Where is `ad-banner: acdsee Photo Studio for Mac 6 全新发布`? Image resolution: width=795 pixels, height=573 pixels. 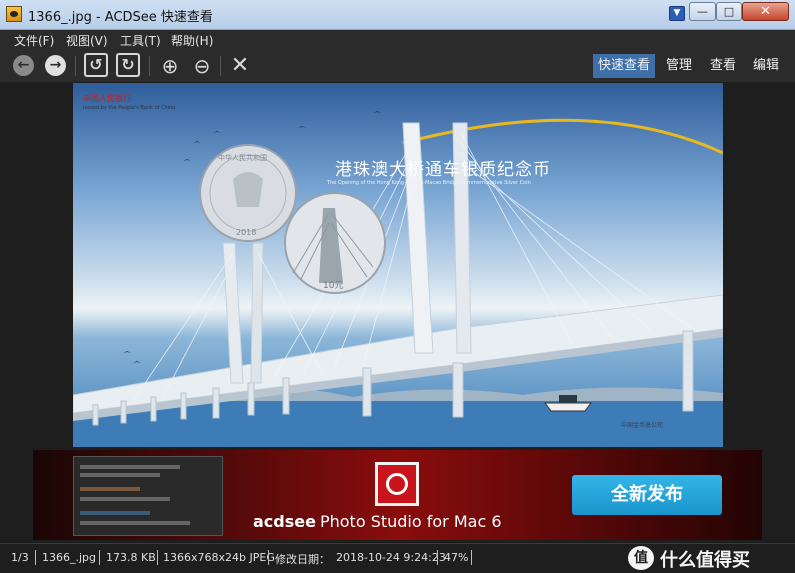 ad-banner: acdsee Photo Studio for Mac 6 全新发布 is located at coordinates (397, 495).